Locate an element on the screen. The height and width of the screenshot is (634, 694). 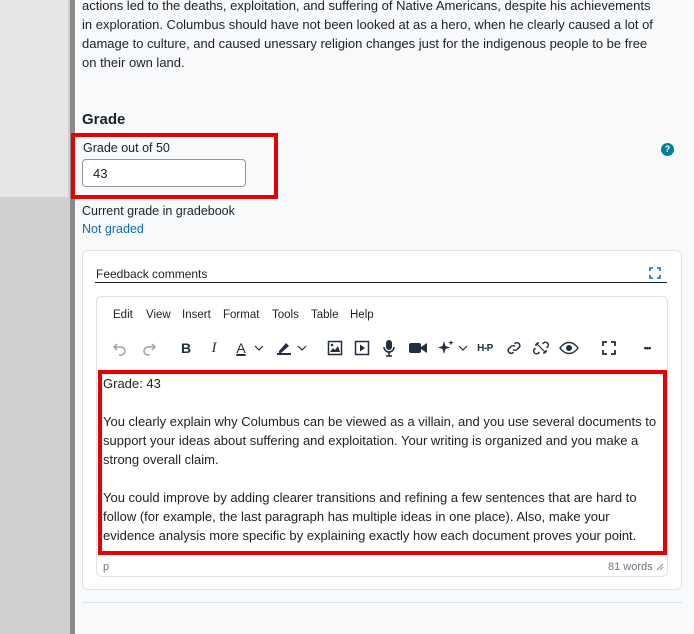
microphone-icon is located at coordinates (389, 348).